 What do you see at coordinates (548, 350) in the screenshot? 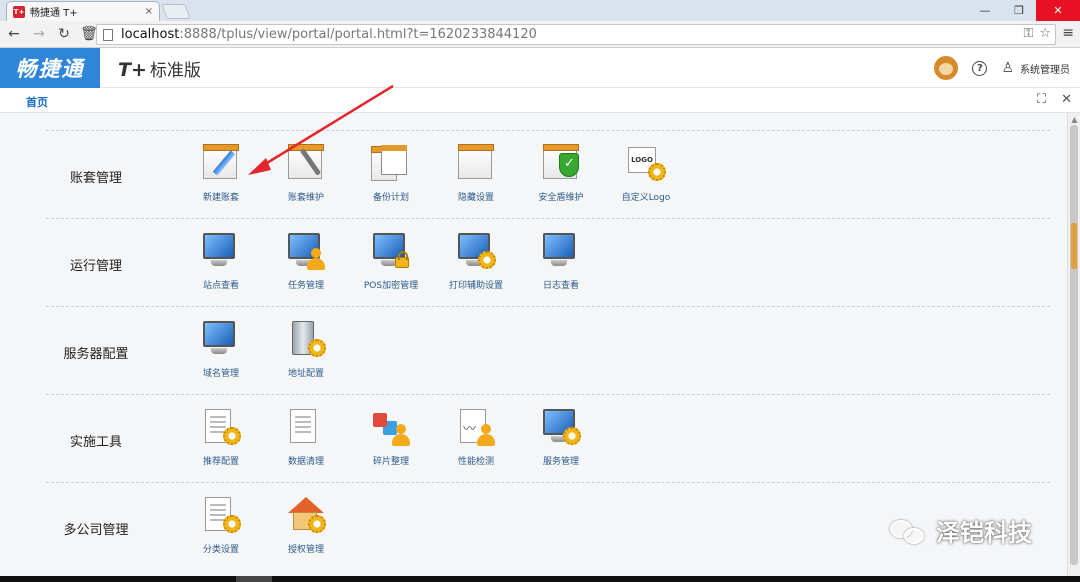
I see `section-server-config: 服务器配置 域名管理 地址配置` at bounding box center [548, 350].